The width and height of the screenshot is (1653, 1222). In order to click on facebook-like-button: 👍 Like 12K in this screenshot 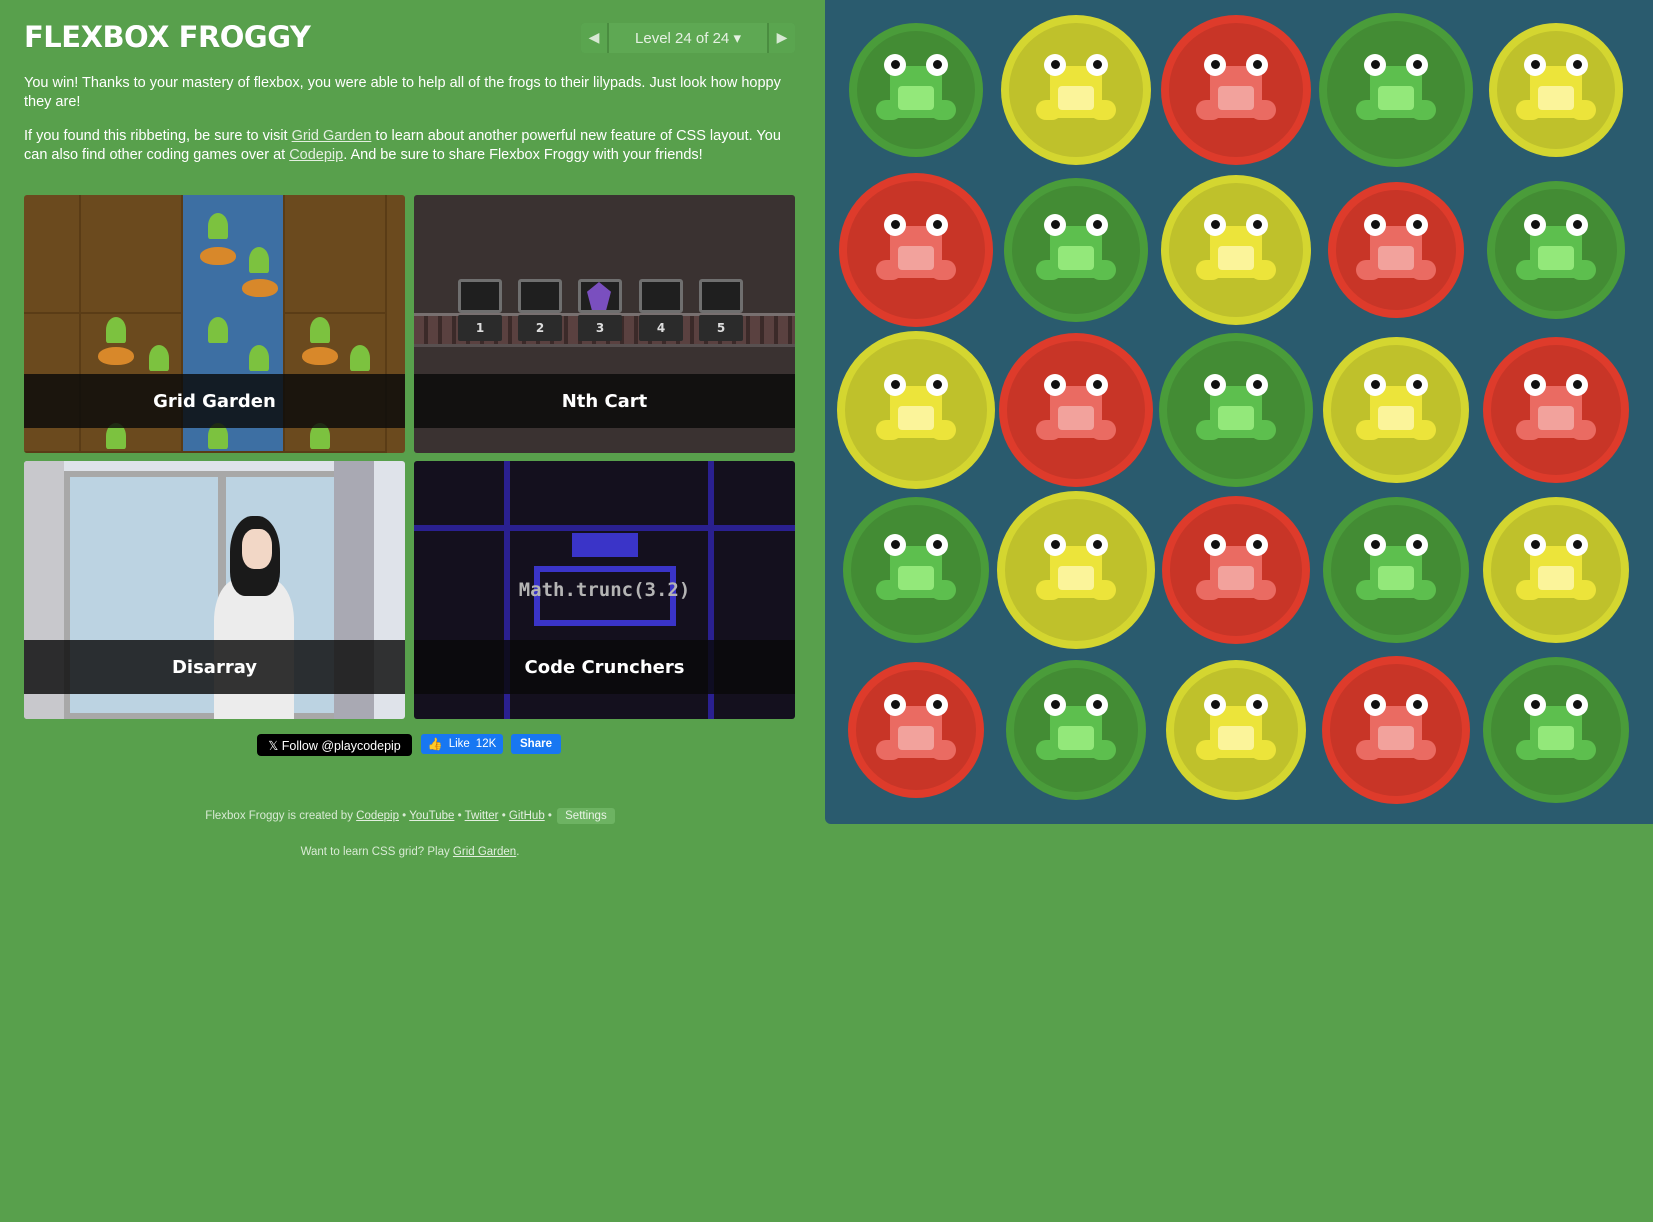, I will do `click(462, 744)`.